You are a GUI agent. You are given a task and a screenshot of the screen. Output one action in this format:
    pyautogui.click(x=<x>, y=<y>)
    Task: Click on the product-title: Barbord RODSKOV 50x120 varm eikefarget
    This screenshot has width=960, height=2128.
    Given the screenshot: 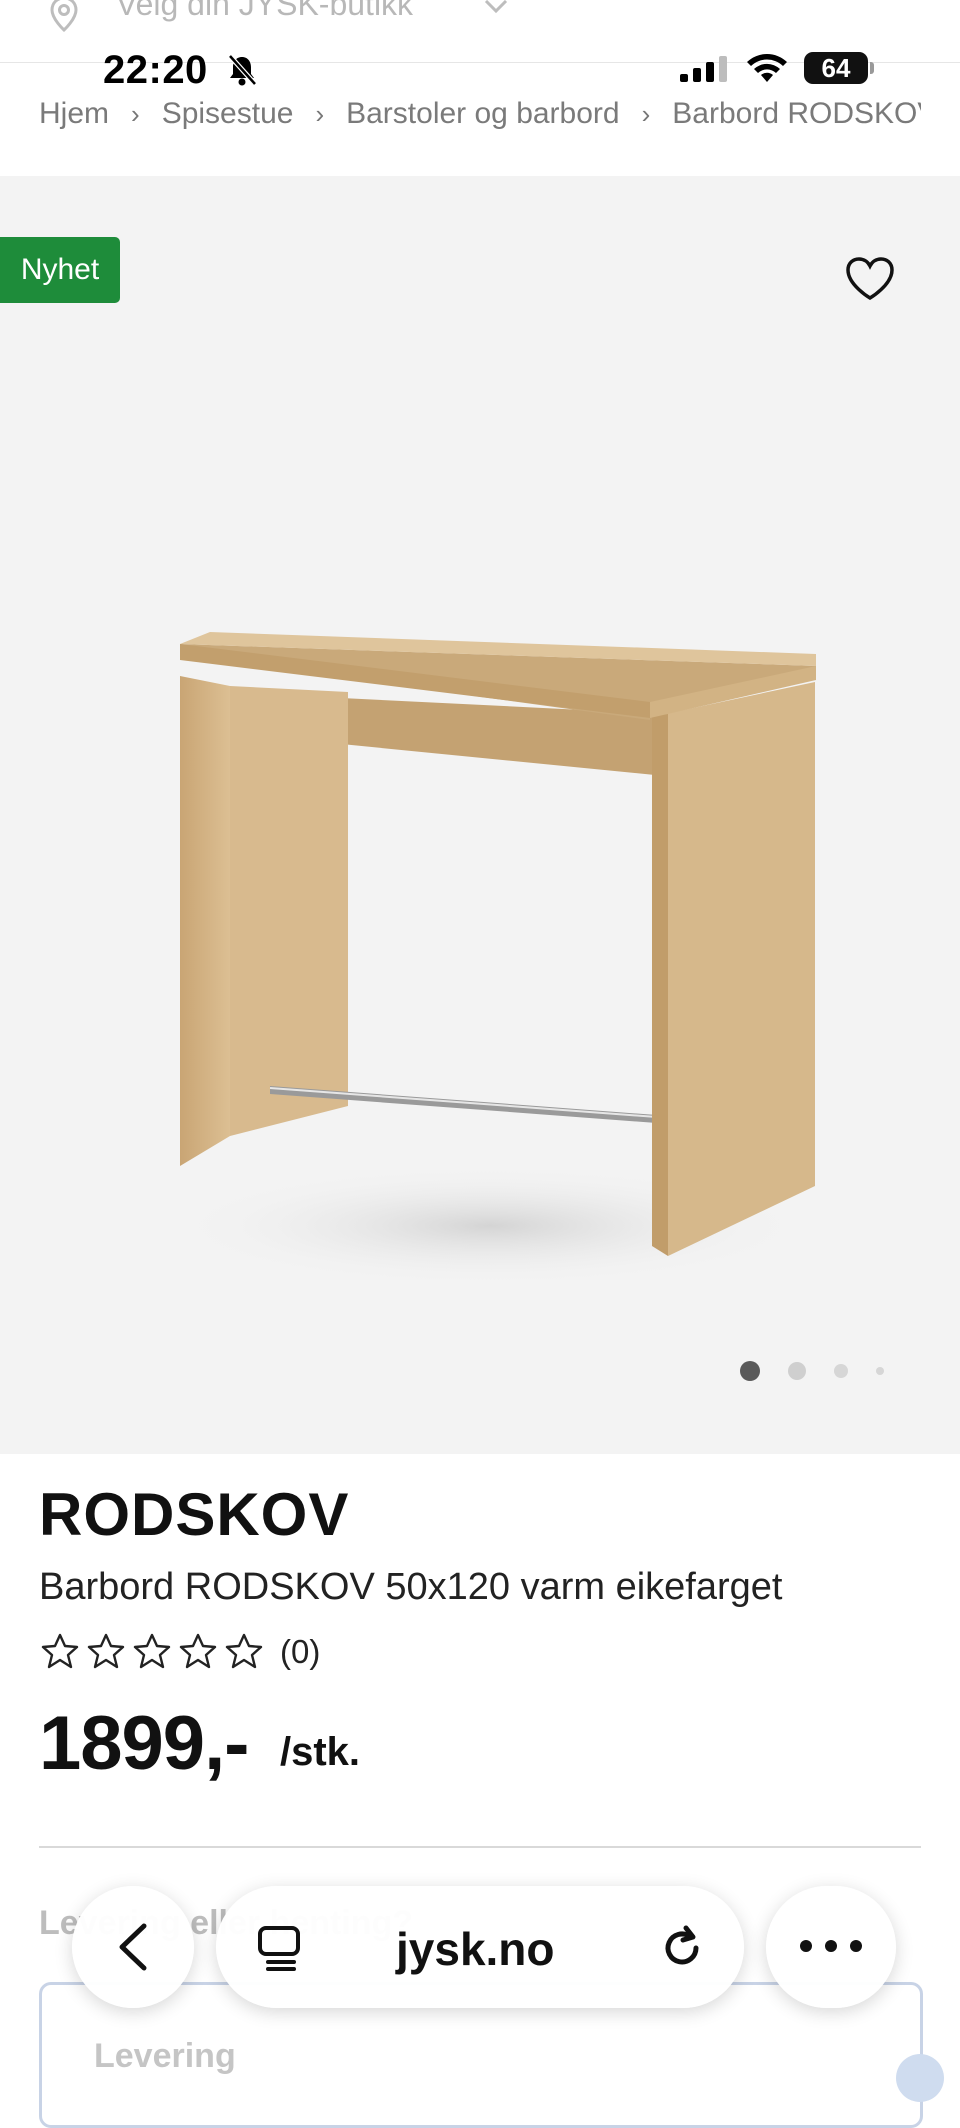 What is the action you would take?
    pyautogui.click(x=411, y=1587)
    